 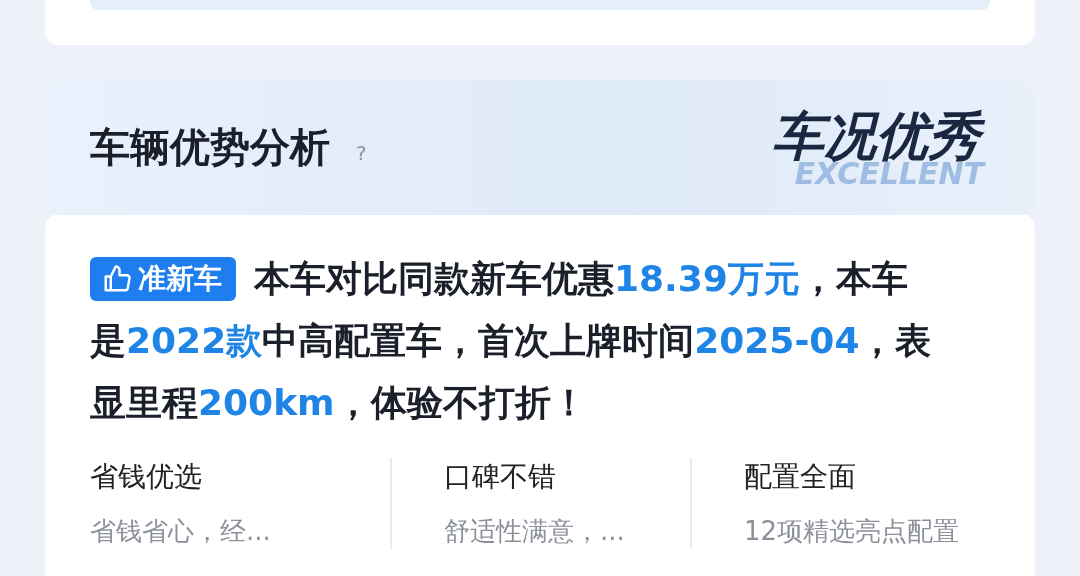 What do you see at coordinates (800, 477) in the screenshot?
I see `feature-title: 配置全面` at bounding box center [800, 477].